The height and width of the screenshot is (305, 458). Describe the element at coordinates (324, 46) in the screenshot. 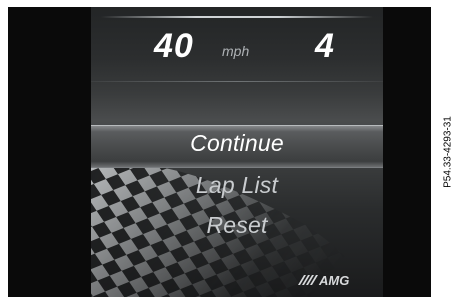

I see `gear-indicator: 4` at that location.